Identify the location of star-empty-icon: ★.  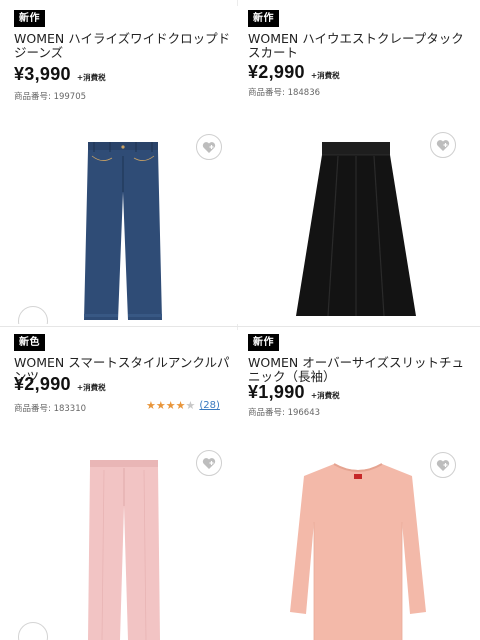
(190, 405).